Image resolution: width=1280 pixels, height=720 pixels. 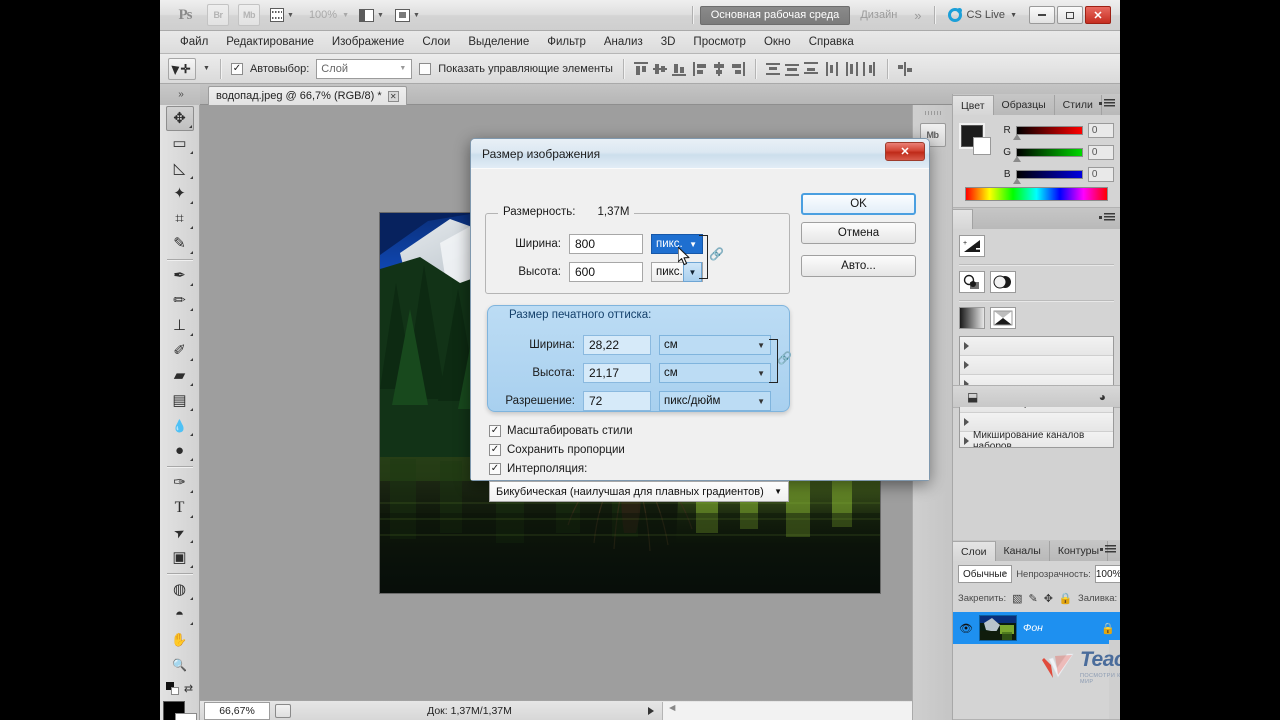 I want to click on align-vertical-centers-icon, so click(x=659, y=69).